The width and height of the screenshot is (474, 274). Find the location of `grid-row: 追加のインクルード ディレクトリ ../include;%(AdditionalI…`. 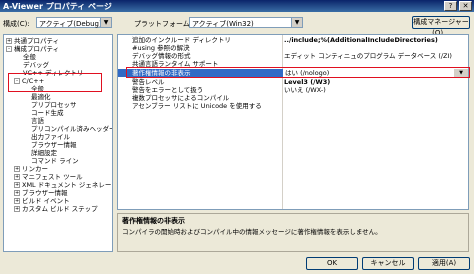

grid-row: 追加のインクルード ディレクトリ ../include;%(AdditionalI… is located at coordinates (293, 40).